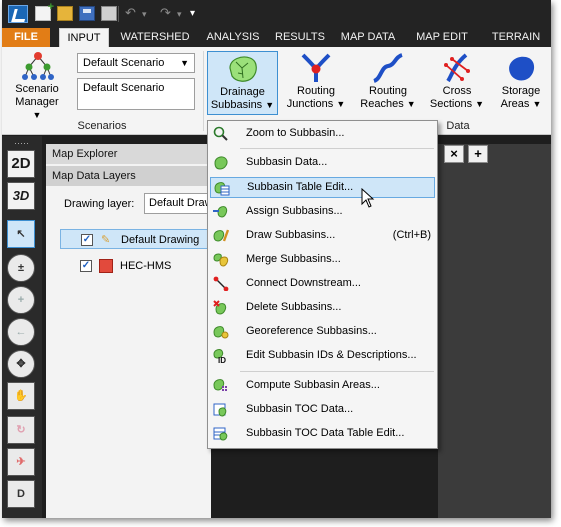 Image resolution: width=561 pixels, height=527 pixels. Describe the element at coordinates (84, 37) in the screenshot. I see `tab-input: INPUT` at that location.